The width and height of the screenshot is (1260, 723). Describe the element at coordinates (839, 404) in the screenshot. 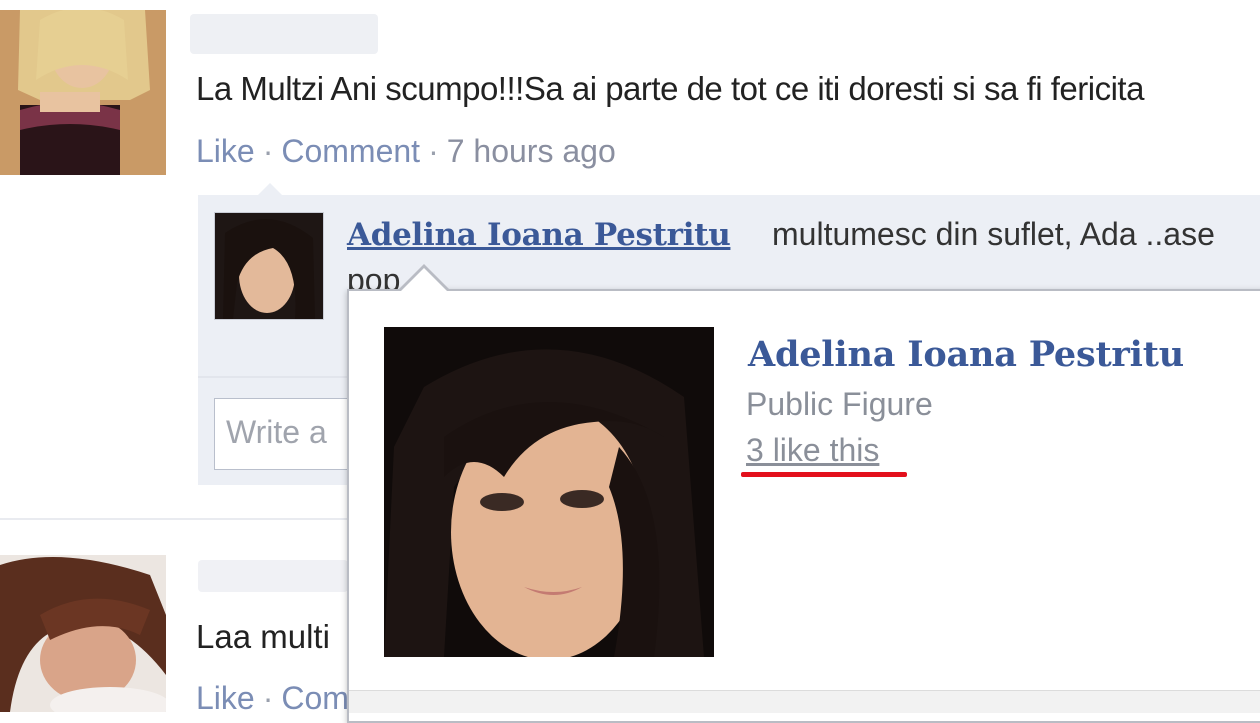

I see `hovercard-category: Public Figure` at that location.